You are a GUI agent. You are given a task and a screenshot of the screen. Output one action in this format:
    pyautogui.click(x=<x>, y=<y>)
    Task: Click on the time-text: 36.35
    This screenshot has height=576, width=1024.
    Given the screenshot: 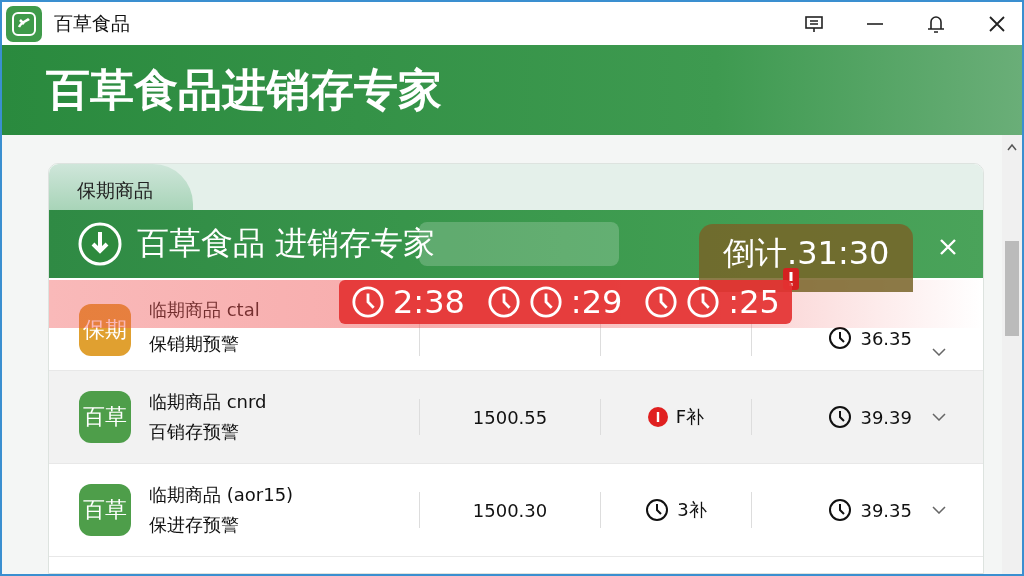 What is the action you would take?
    pyautogui.click(x=886, y=338)
    